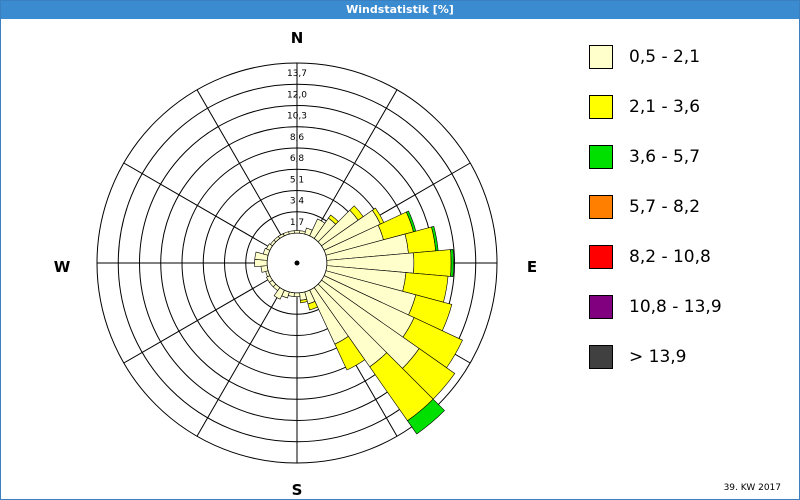 The height and width of the screenshot is (500, 800). Describe the element at coordinates (665, 207) in the screenshot. I see `legend-label: 5,7 - 8,2` at that location.